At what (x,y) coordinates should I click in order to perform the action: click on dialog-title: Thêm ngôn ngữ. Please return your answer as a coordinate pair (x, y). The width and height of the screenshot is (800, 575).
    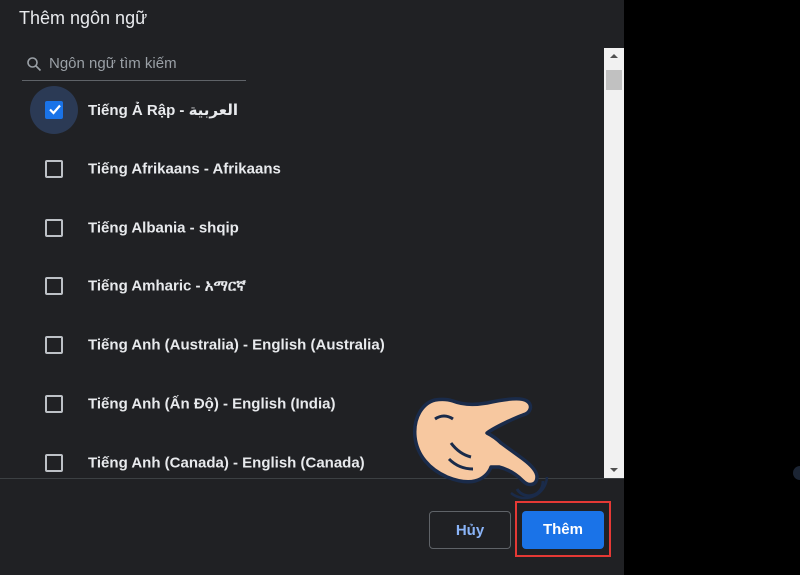
    Looking at the image, I should click on (83, 18).